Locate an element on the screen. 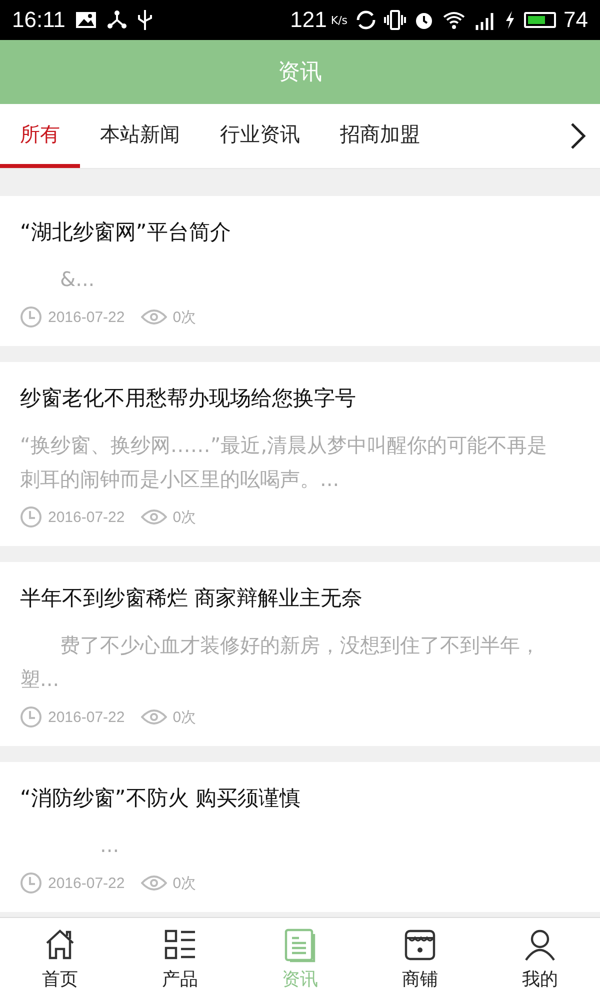  nav-label: 我的 is located at coordinates (540, 978).